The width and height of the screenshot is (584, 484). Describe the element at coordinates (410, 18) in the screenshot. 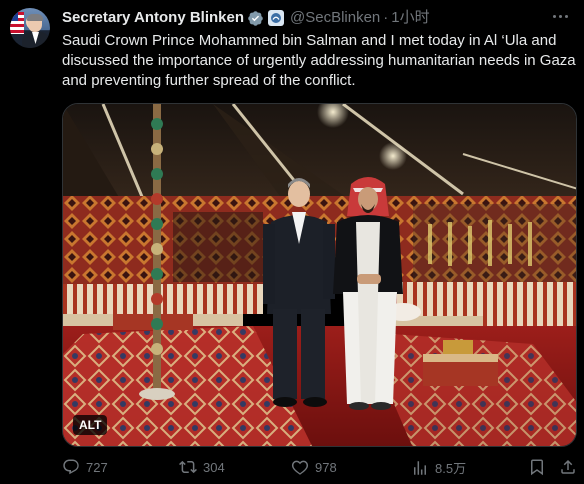

I see `timestamp: 1小时` at that location.